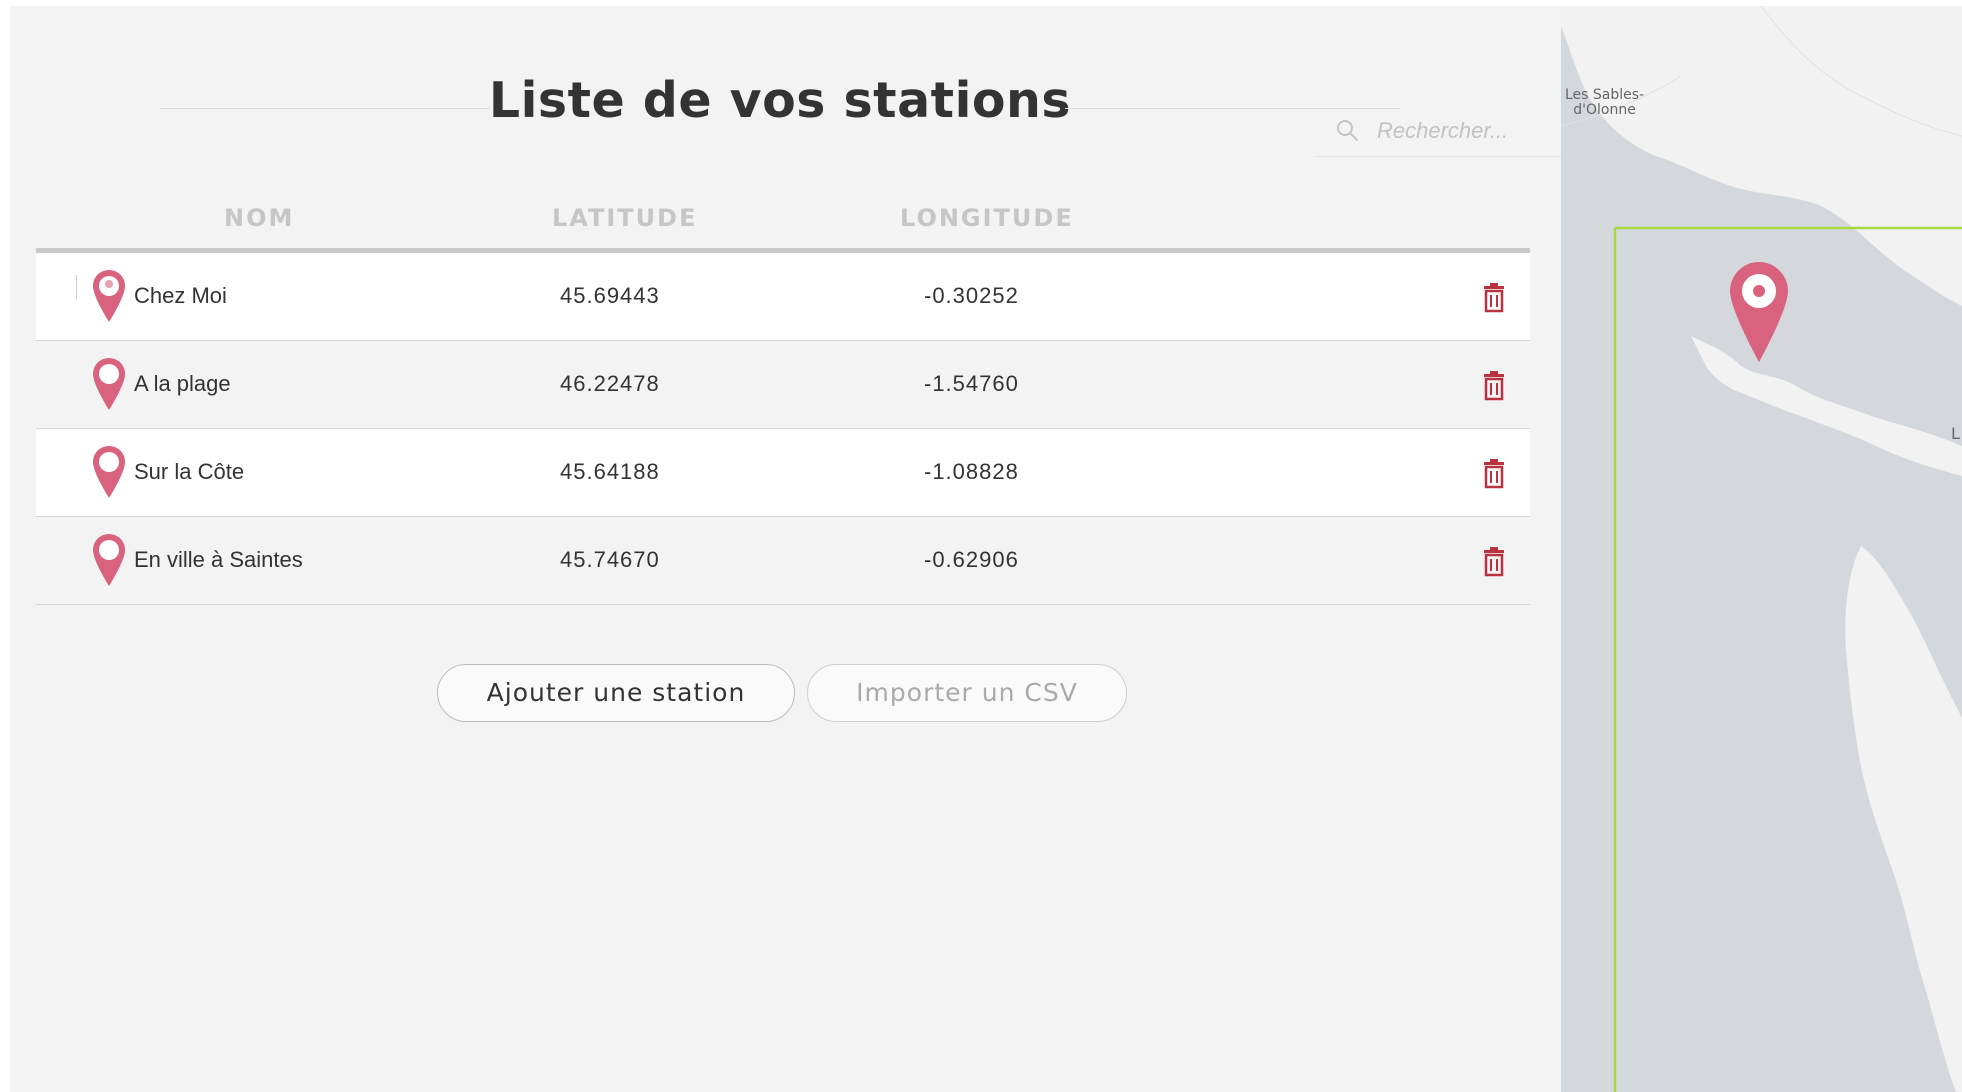 The image size is (1962, 1092). I want to click on station-latitude: 45.74670, so click(610, 559).